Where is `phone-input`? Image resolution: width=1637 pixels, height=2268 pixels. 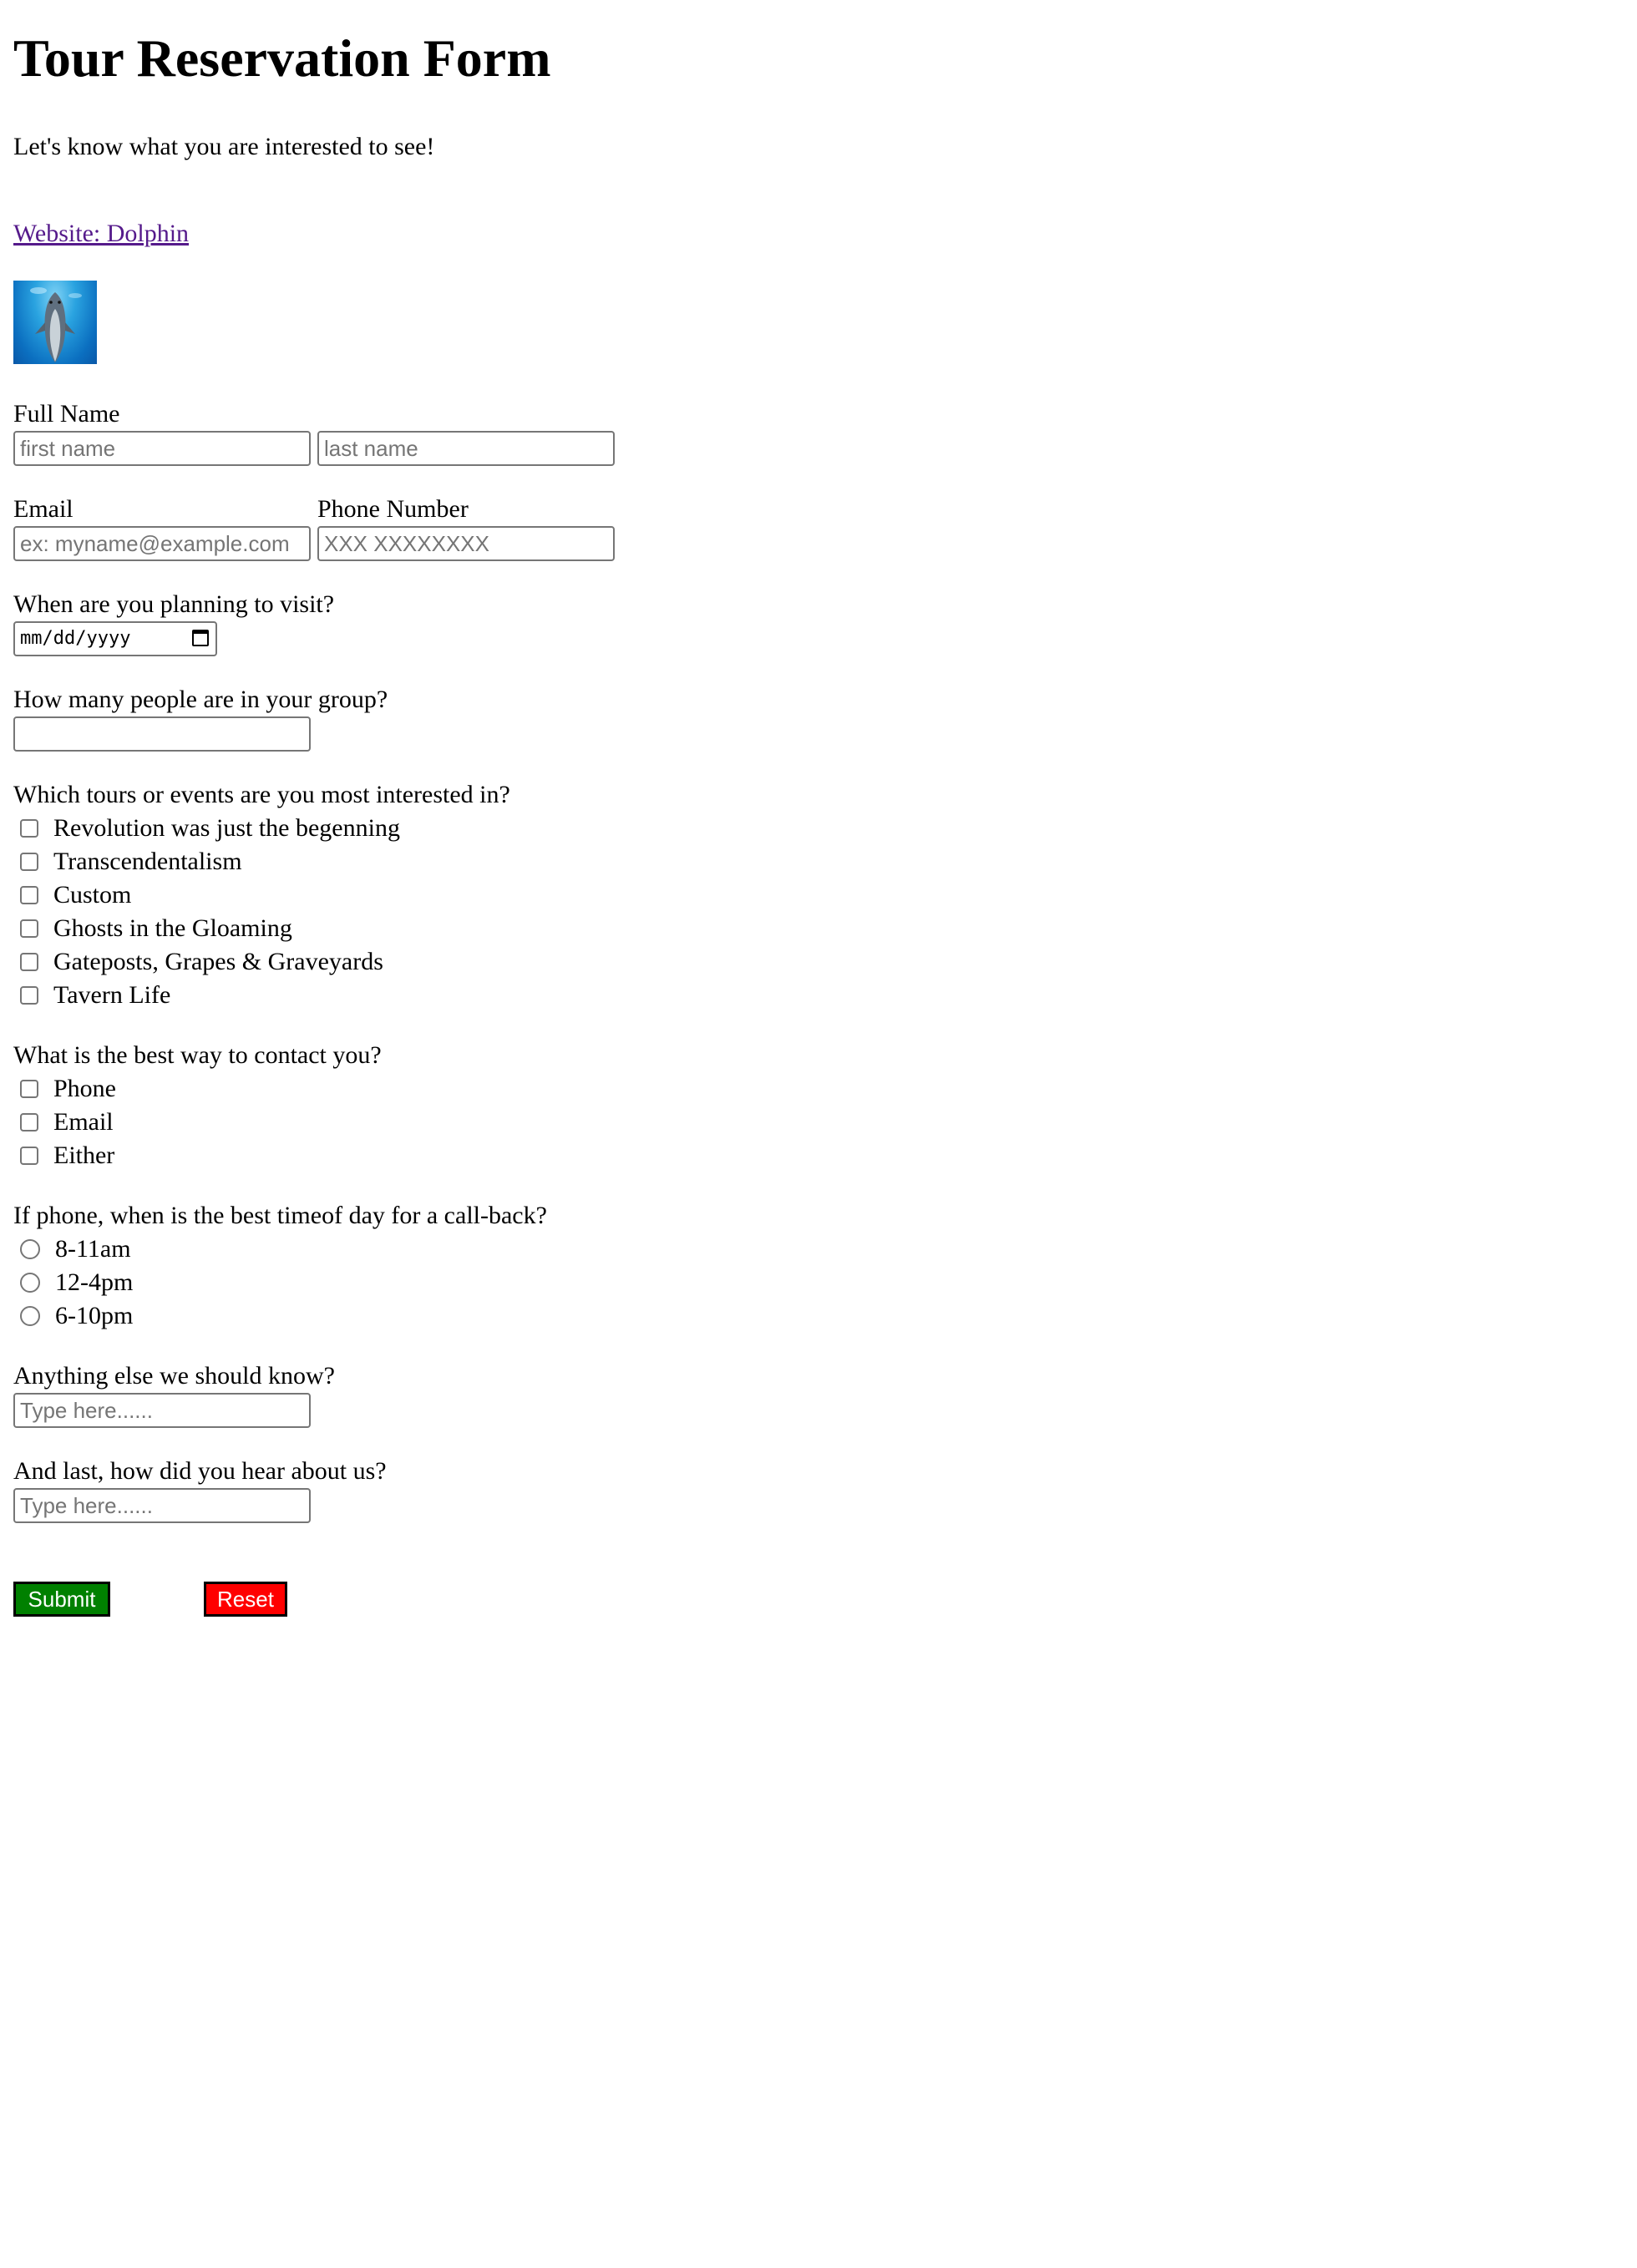
phone-input is located at coordinates (466, 543).